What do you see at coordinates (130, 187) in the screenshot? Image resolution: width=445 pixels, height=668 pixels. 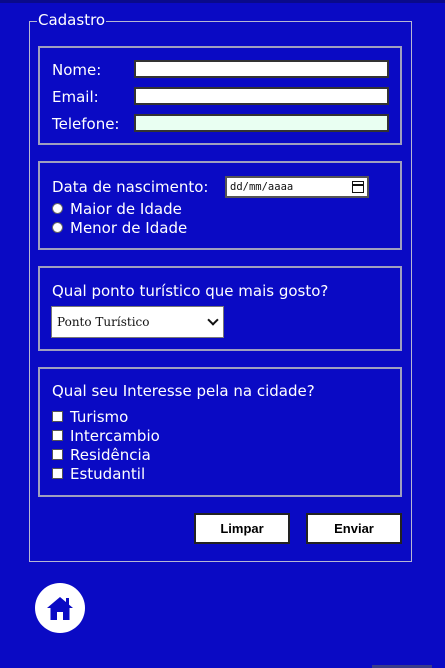 I see `birthdate-label: Data de nascimento:` at bounding box center [130, 187].